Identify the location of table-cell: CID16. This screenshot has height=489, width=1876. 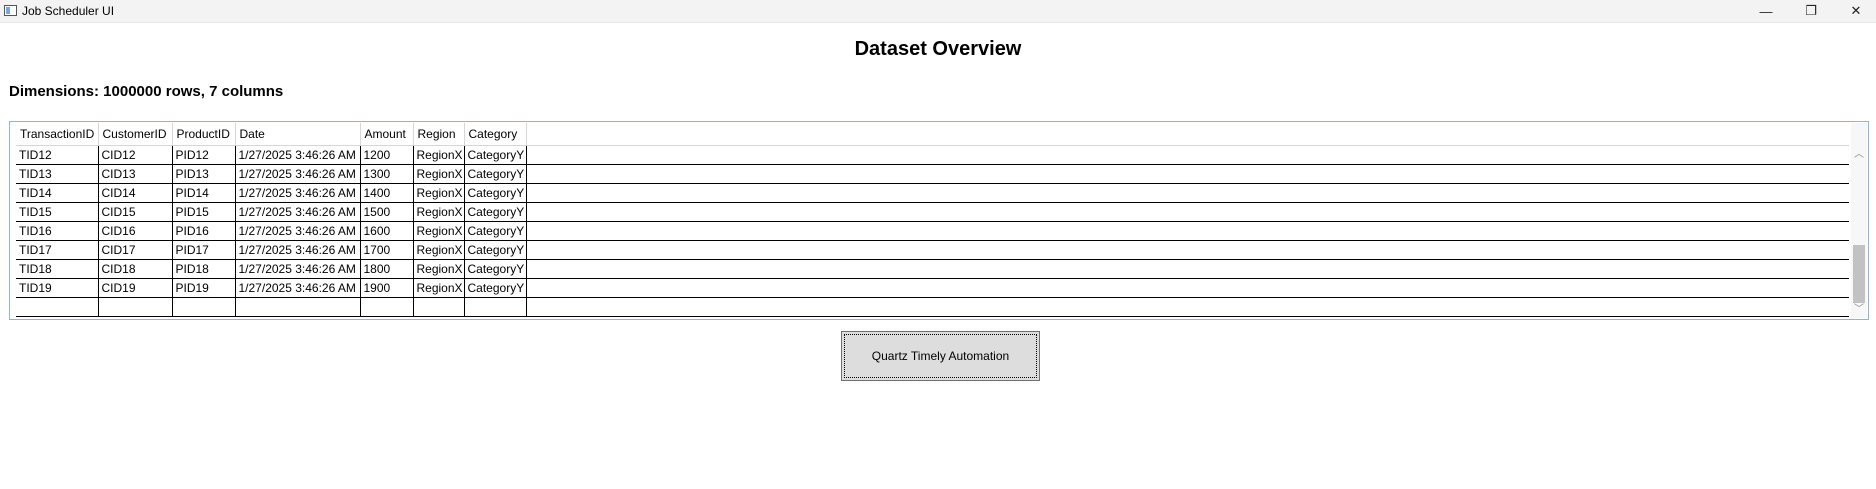
(135, 231).